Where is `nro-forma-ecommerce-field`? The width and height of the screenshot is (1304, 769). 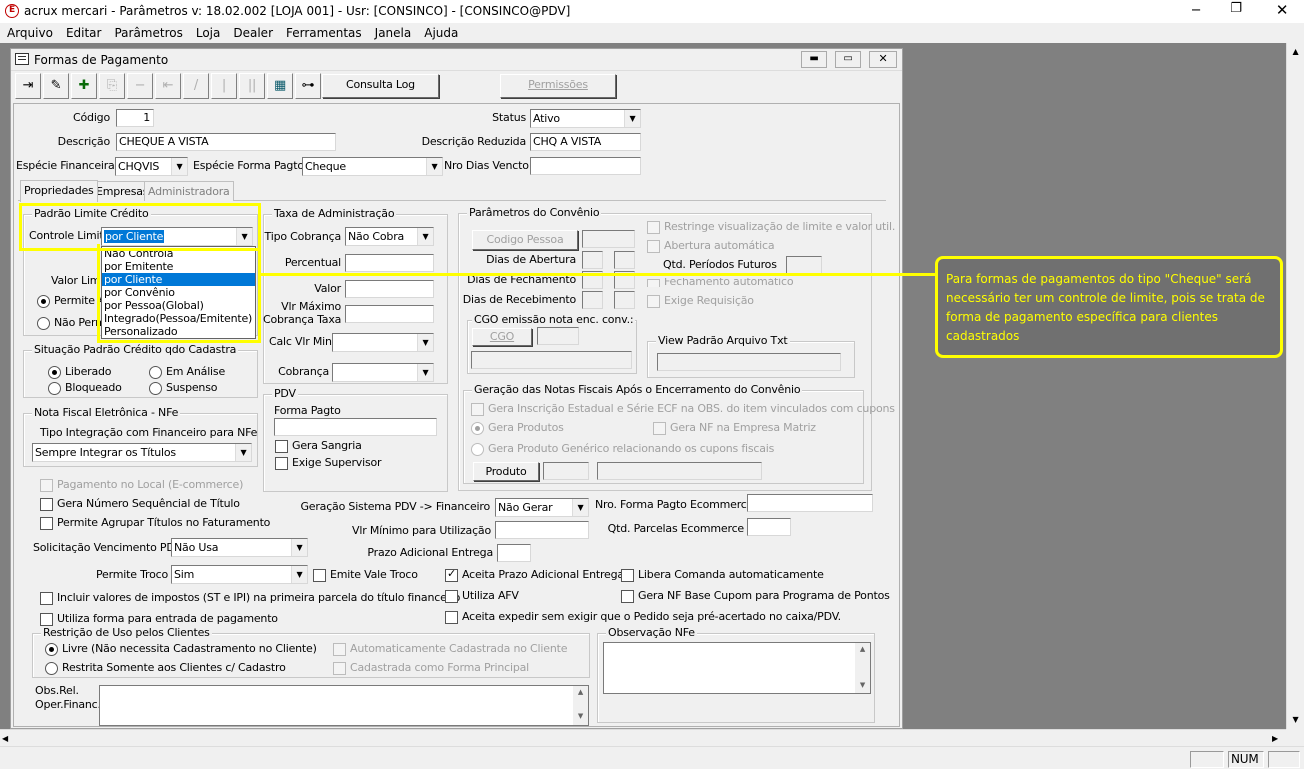
nro-forma-ecommerce-field is located at coordinates (810, 503).